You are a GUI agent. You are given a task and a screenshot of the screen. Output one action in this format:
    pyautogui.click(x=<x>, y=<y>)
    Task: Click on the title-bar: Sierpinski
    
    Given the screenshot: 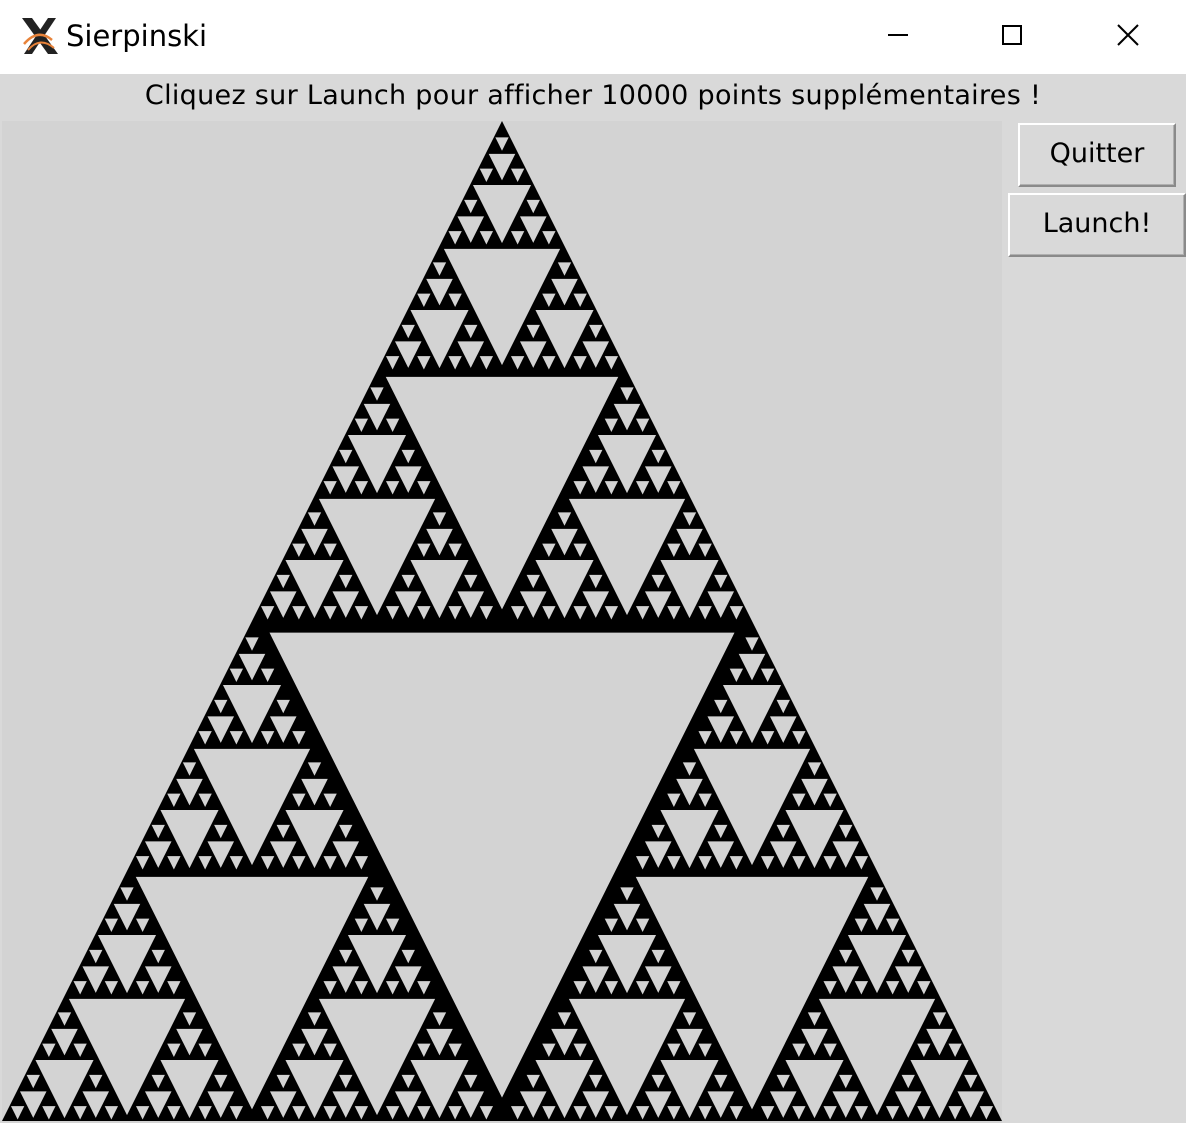 What is the action you would take?
    pyautogui.click(x=593, y=37)
    